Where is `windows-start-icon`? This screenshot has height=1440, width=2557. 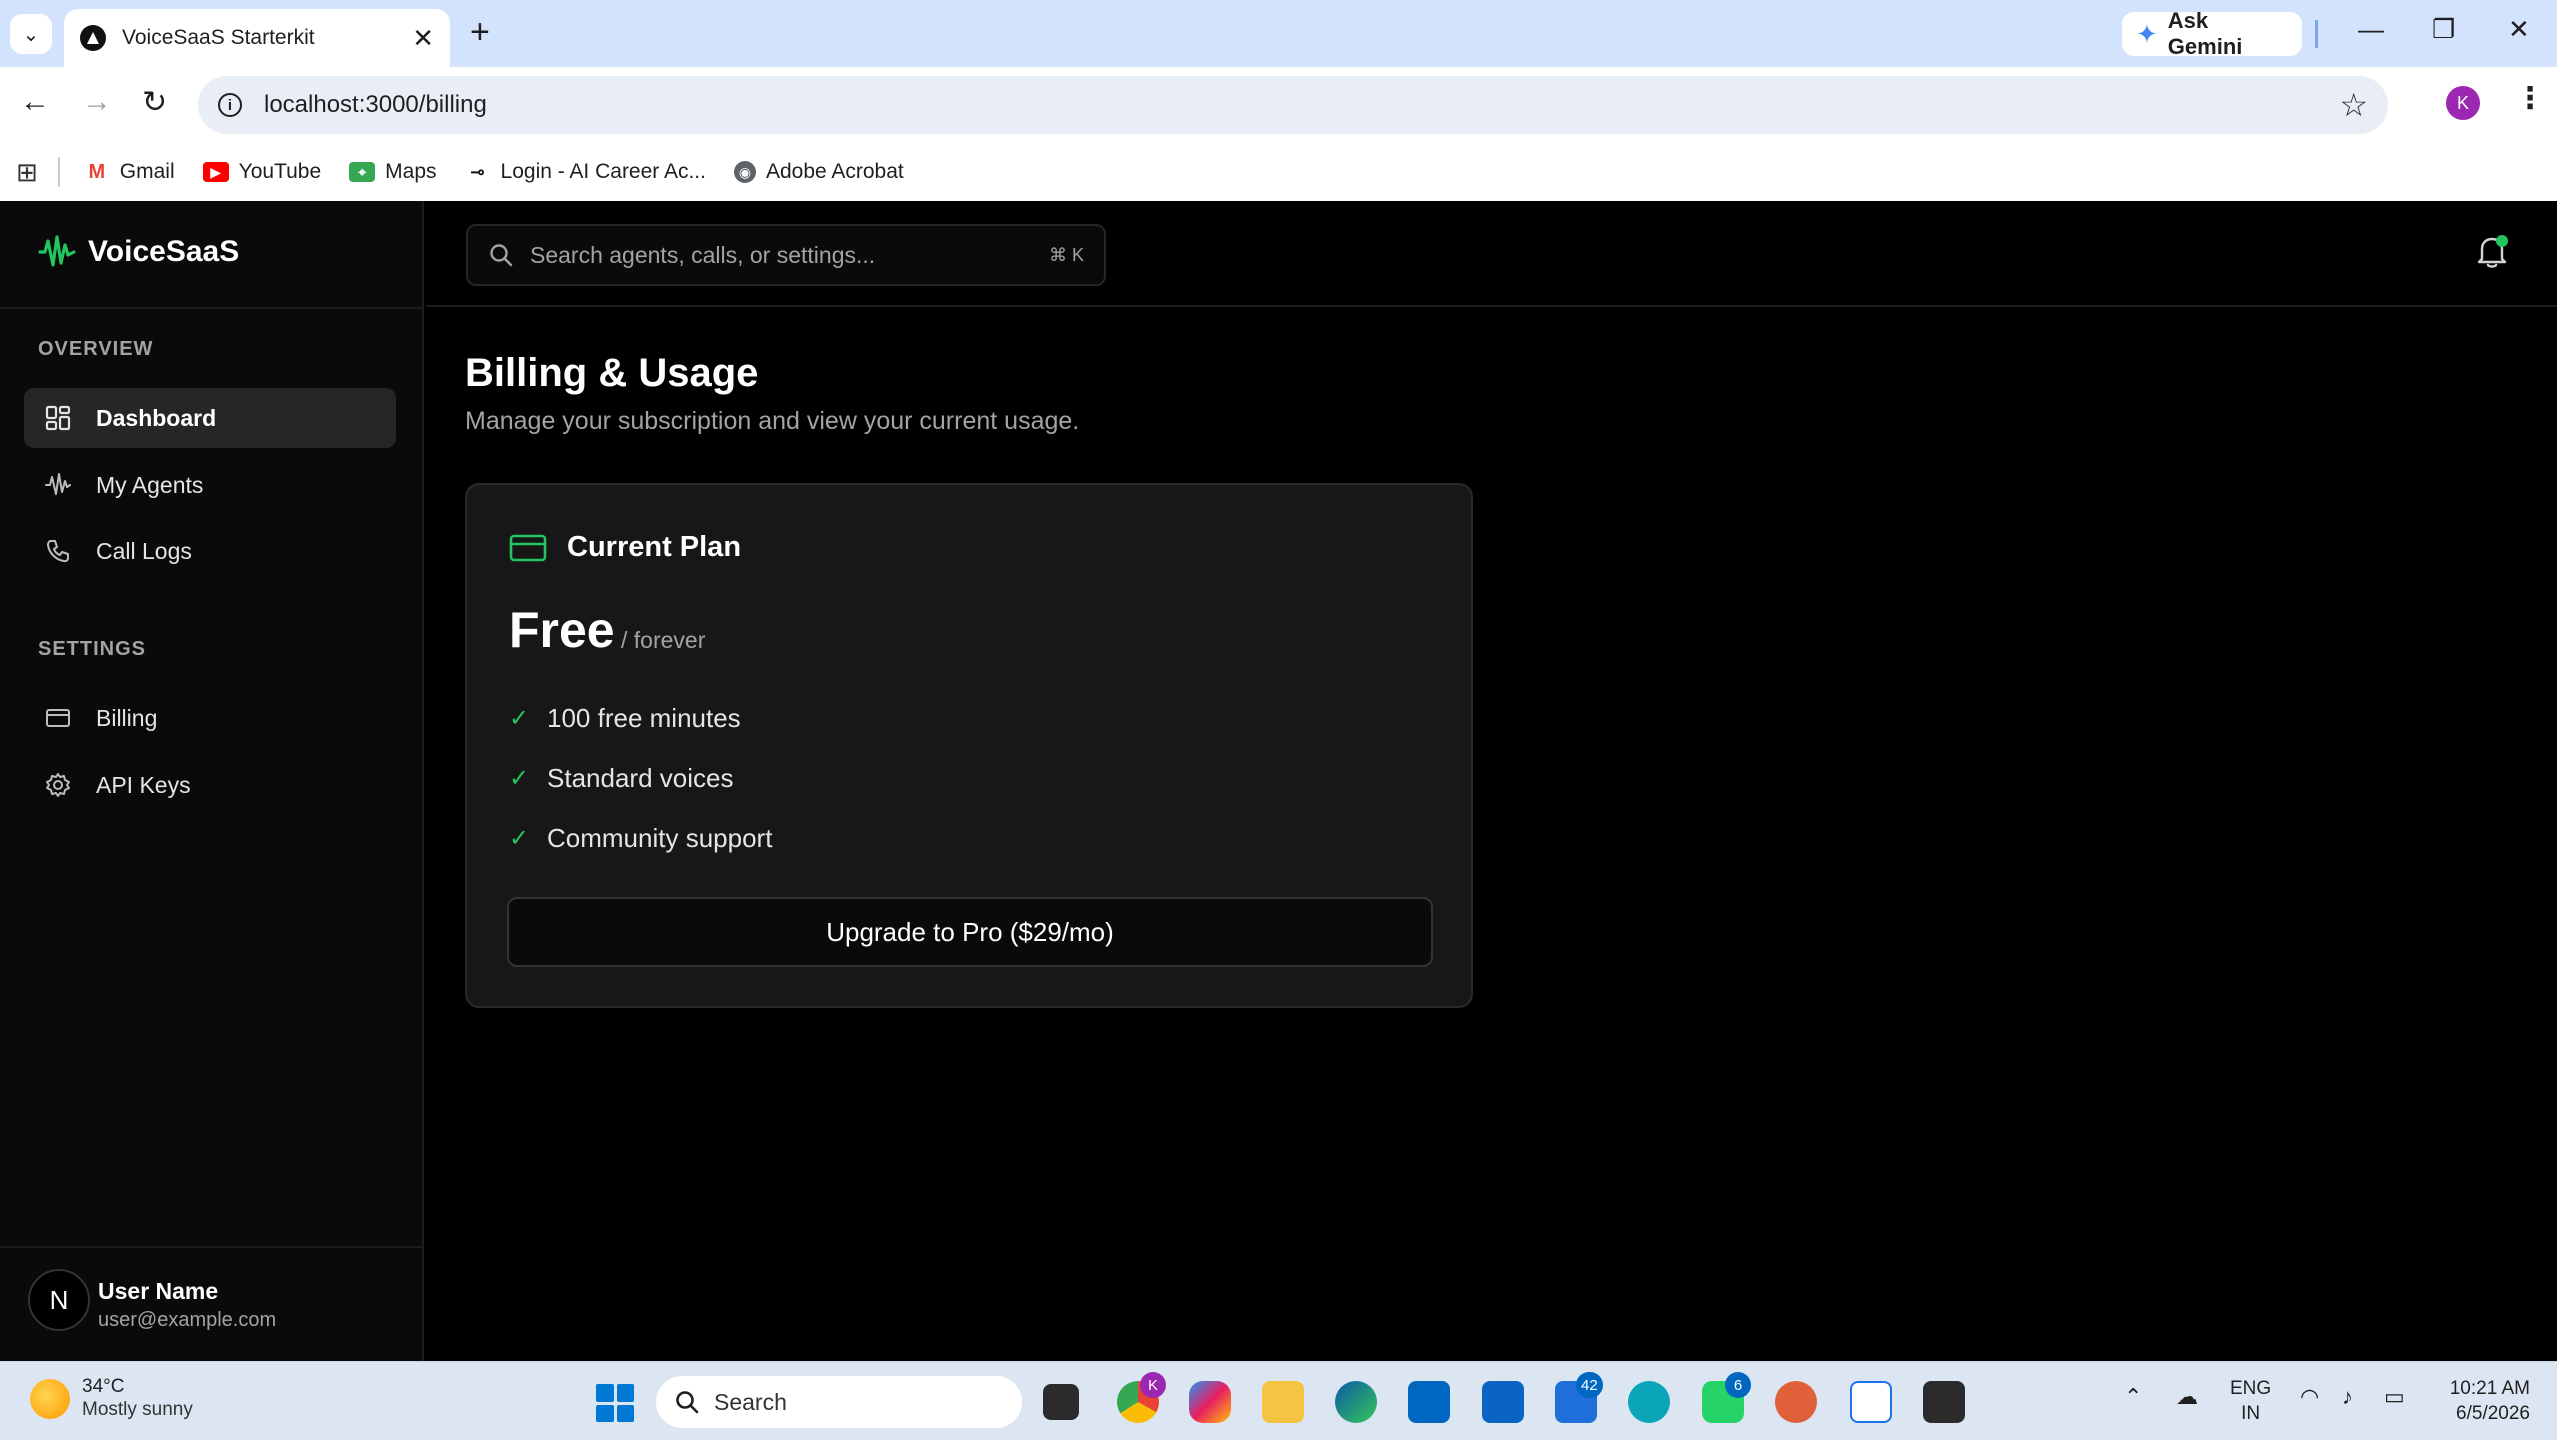 windows-start-icon is located at coordinates (615, 1403).